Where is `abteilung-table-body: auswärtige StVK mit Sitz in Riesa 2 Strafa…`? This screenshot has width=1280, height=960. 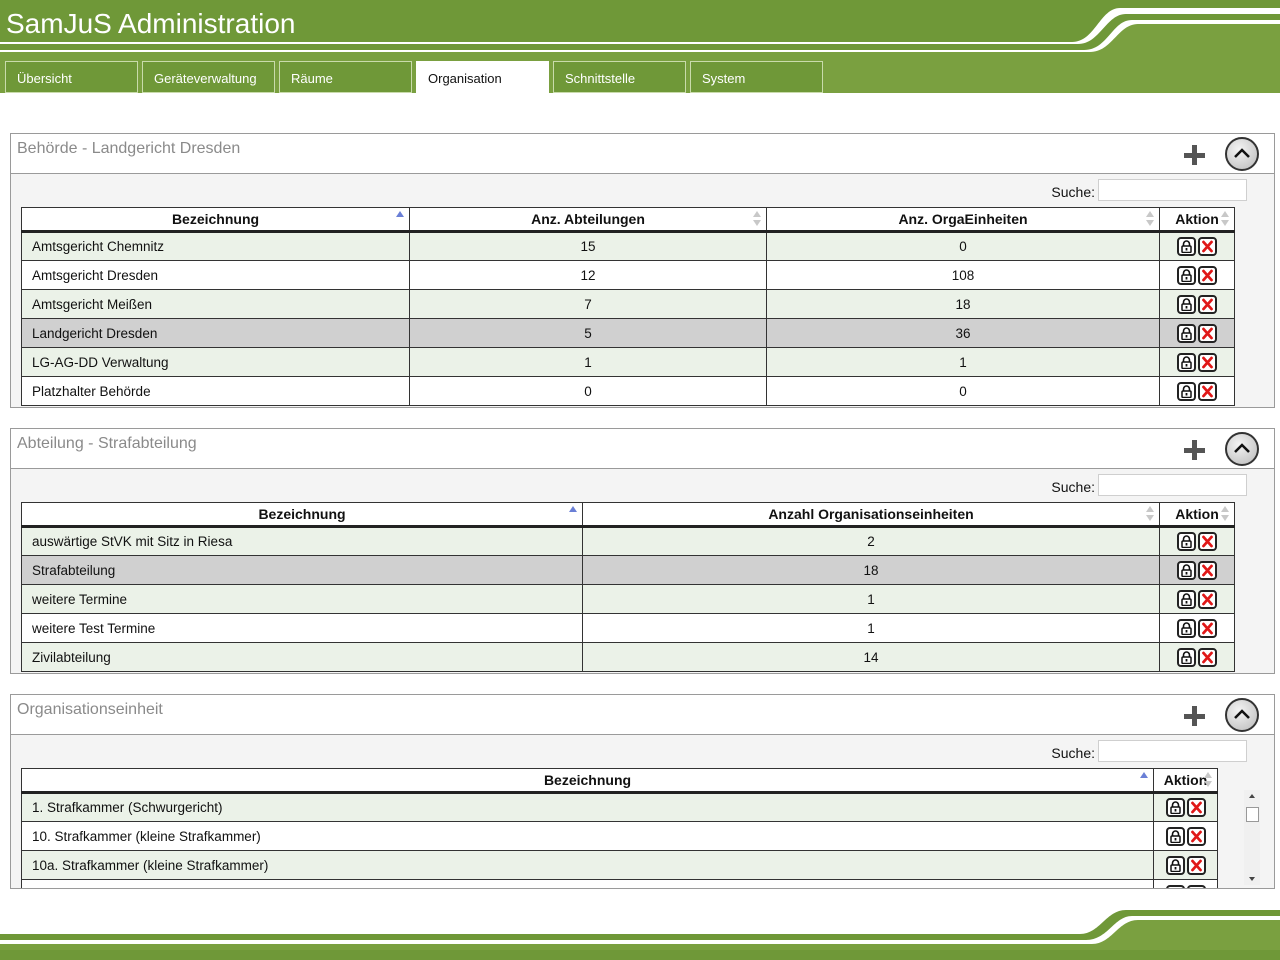
abteilung-table-body: auswärtige StVK mit Sitz in Riesa 2 Strafa… is located at coordinates (628, 599).